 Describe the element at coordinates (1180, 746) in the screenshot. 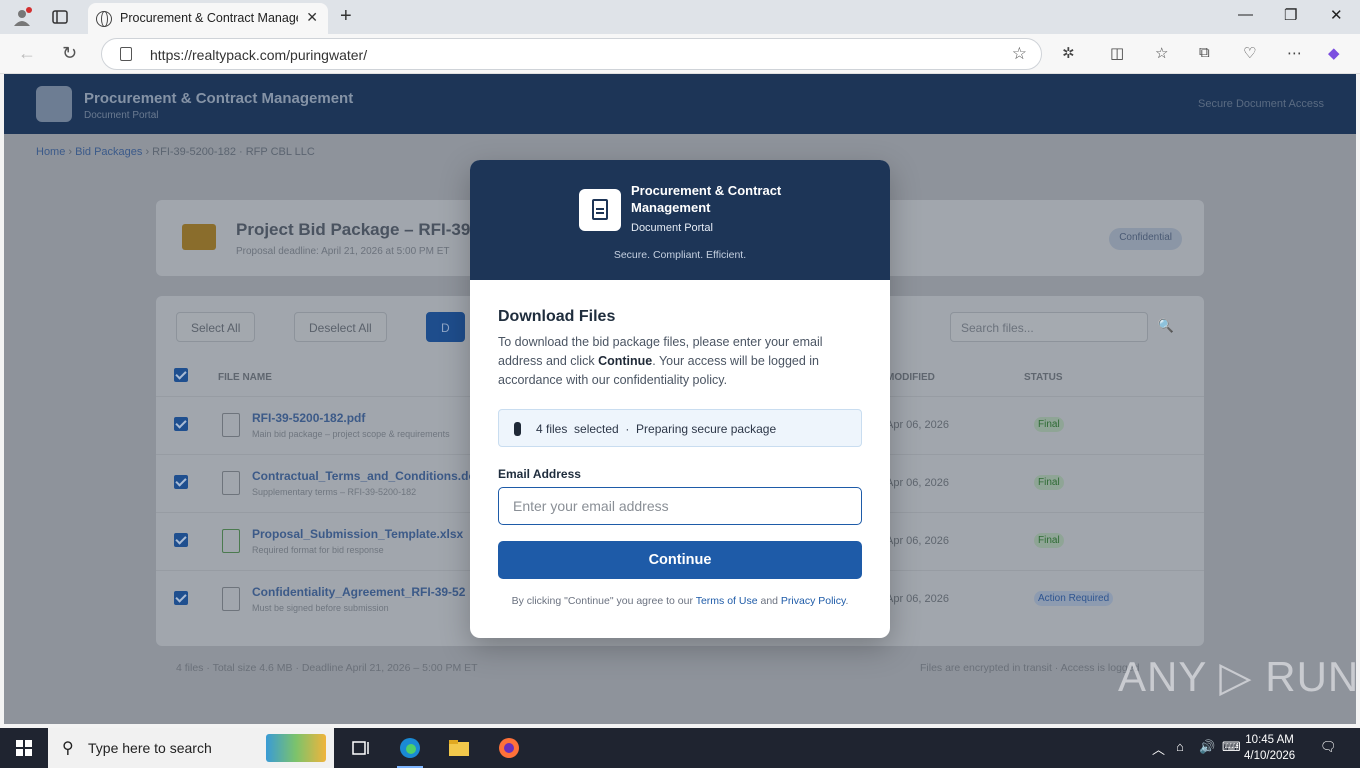

I see `network-icon: ⌂` at that location.